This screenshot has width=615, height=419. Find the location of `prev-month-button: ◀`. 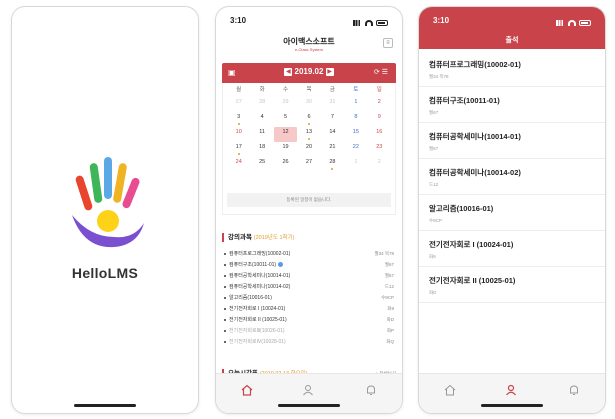

prev-month-button: ◀ is located at coordinates (288, 71).